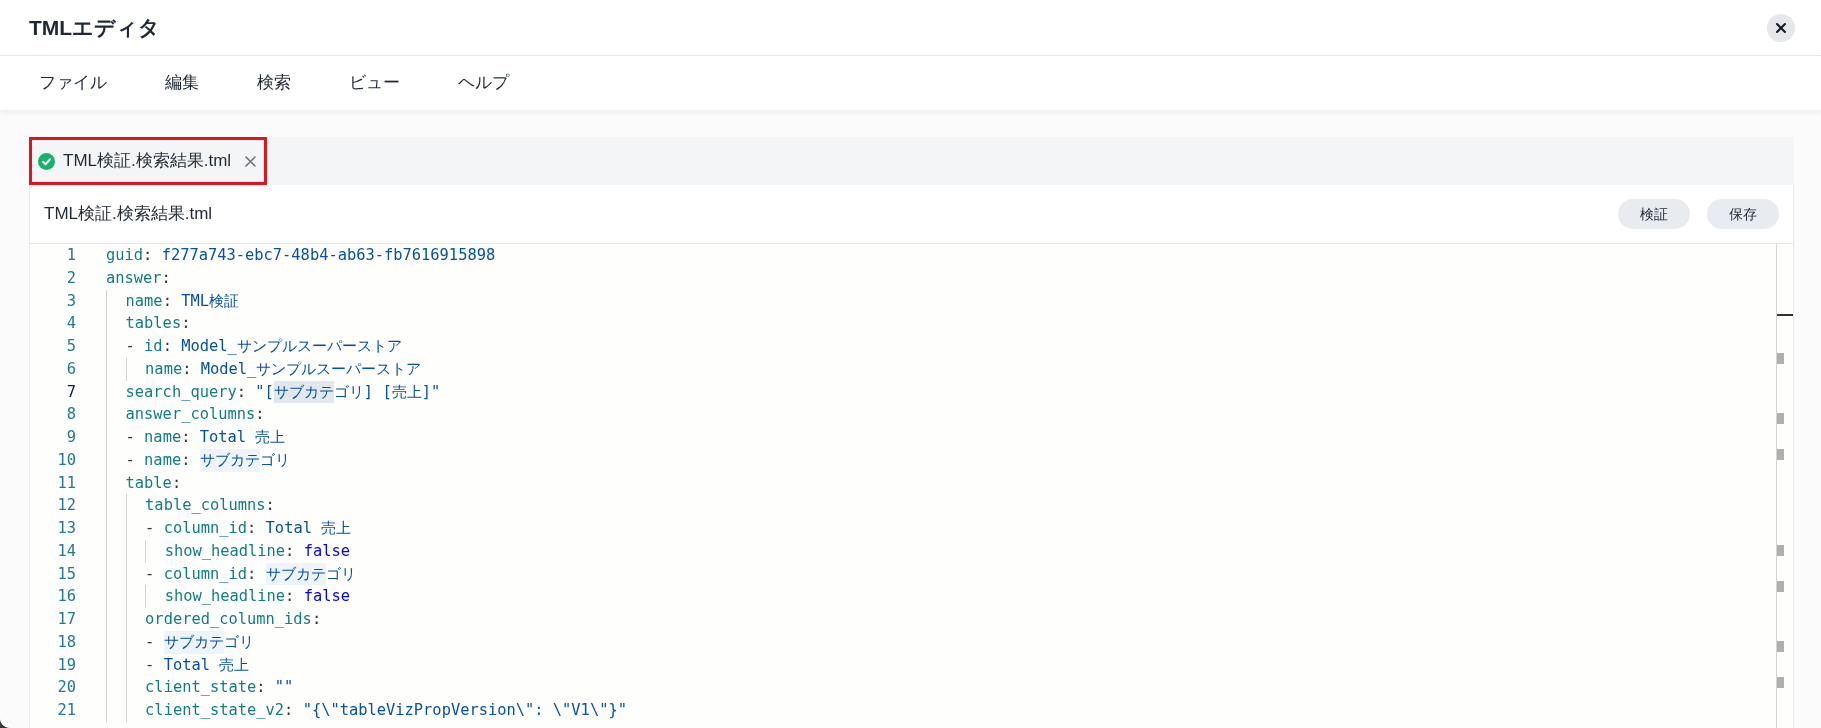 This screenshot has height=728, width=1821. I want to click on code-line: - name: Total 売上, so click(196, 437).